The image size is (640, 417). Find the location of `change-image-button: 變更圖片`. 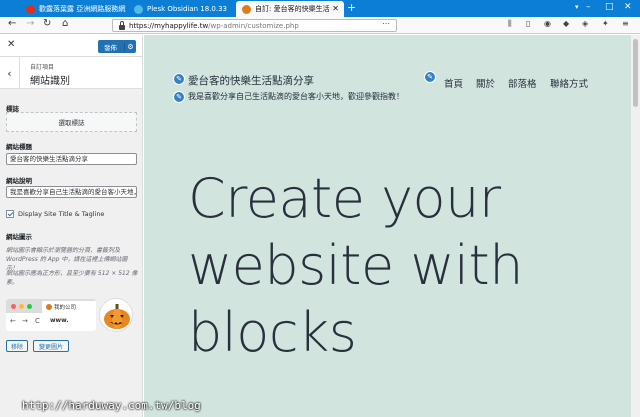

change-image-button: 變更圖片 is located at coordinates (51, 346).